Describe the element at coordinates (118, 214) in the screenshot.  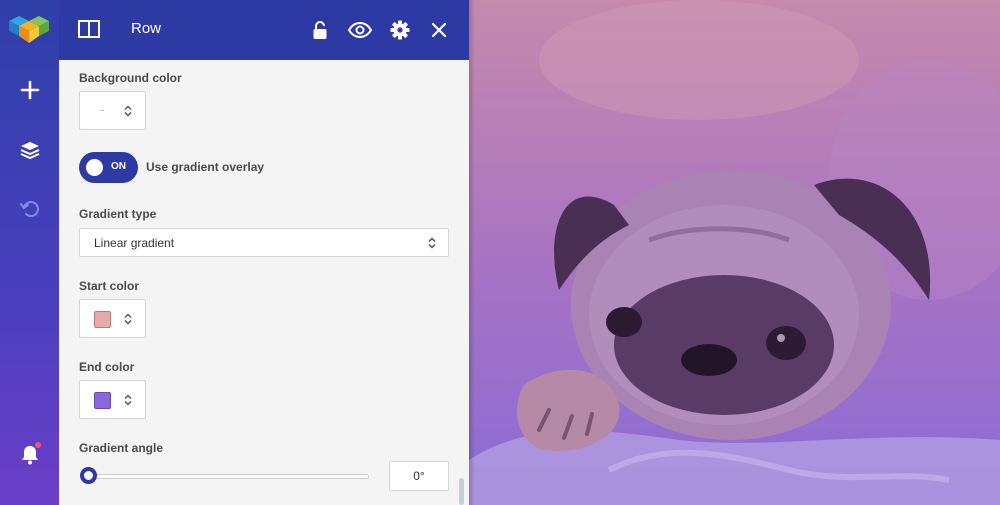
I see `gradient-type-label: Gradient type` at that location.